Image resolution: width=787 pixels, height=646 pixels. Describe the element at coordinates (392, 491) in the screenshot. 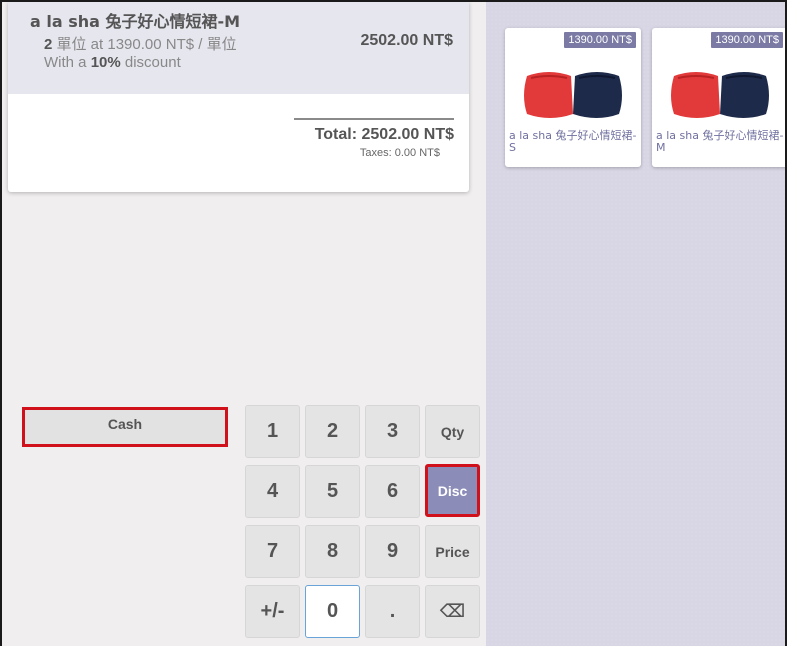

I see `numpad-key-6: 6` at that location.